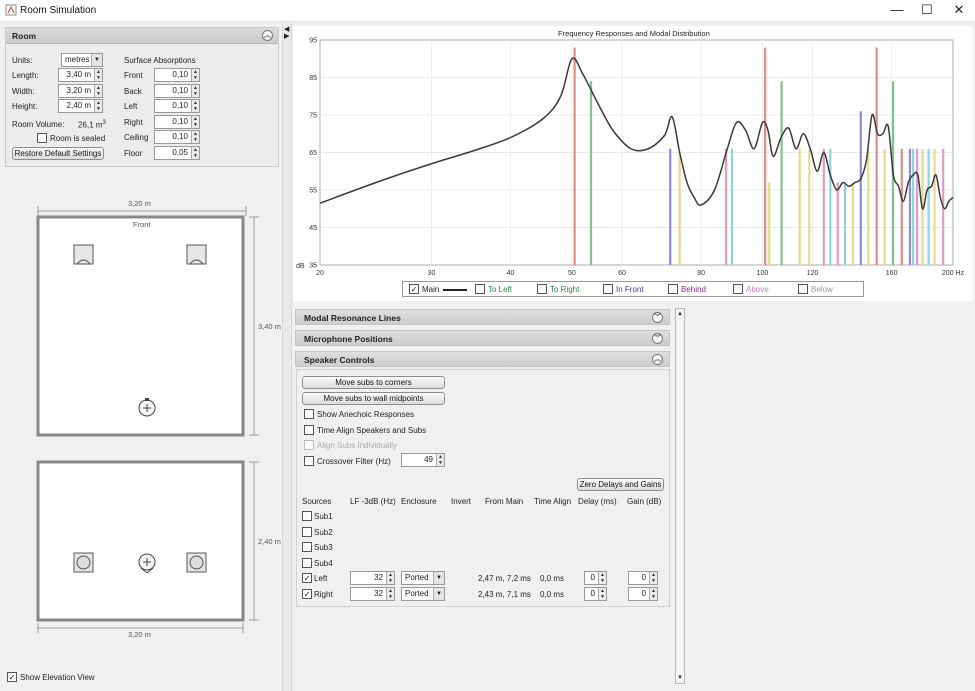  Describe the element at coordinates (307, 547) in the screenshot. I see `sub-checkbox-sub3` at that location.